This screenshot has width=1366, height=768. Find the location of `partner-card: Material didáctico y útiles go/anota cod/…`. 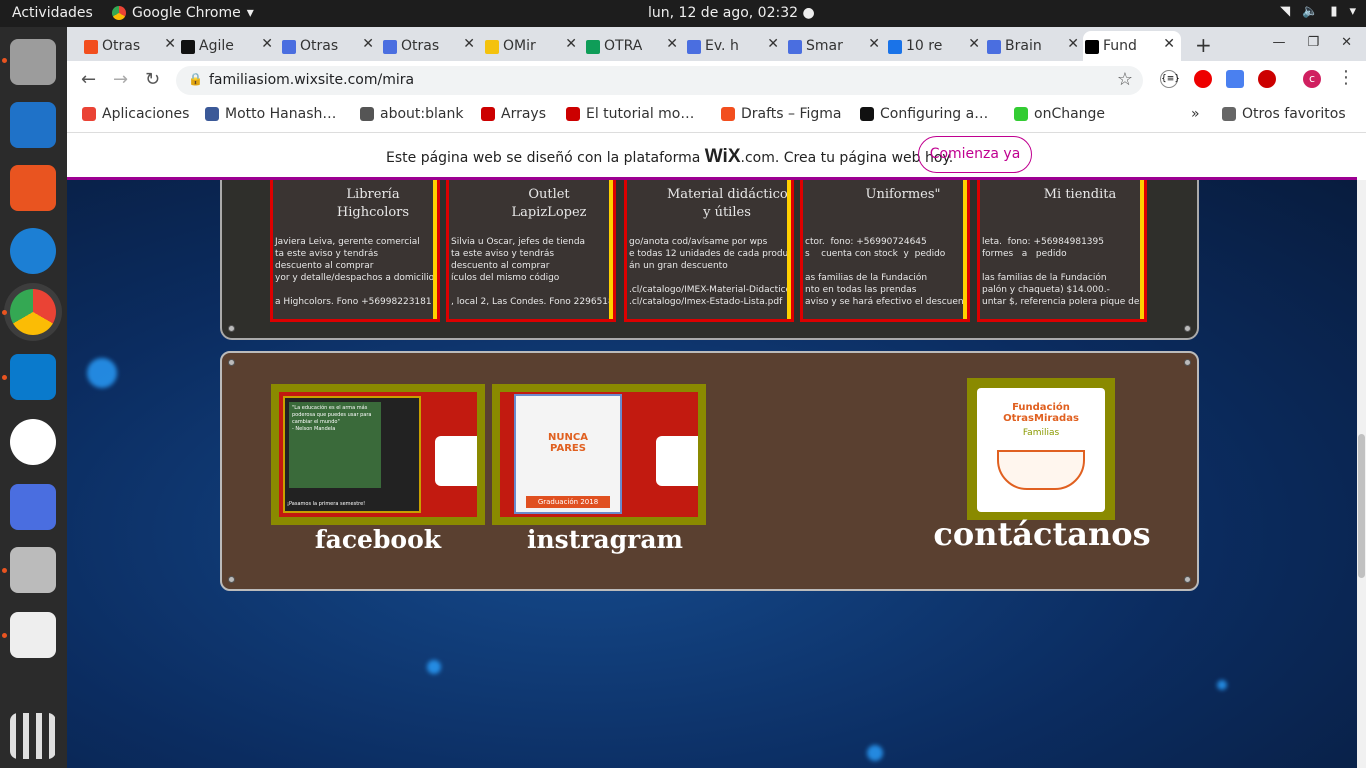

partner-card: Material didáctico y útiles go/anota cod/… is located at coordinates (709, 251).